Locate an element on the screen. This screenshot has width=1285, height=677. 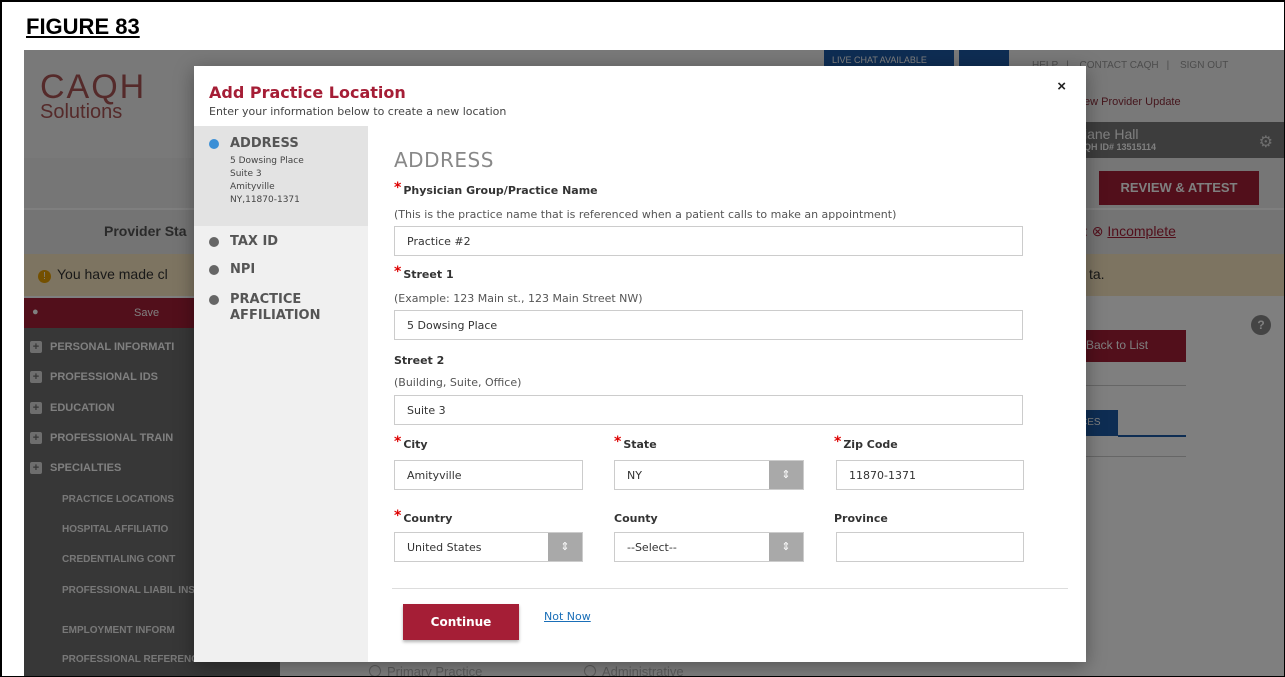
city-label: * City is located at coordinates (411, 443).